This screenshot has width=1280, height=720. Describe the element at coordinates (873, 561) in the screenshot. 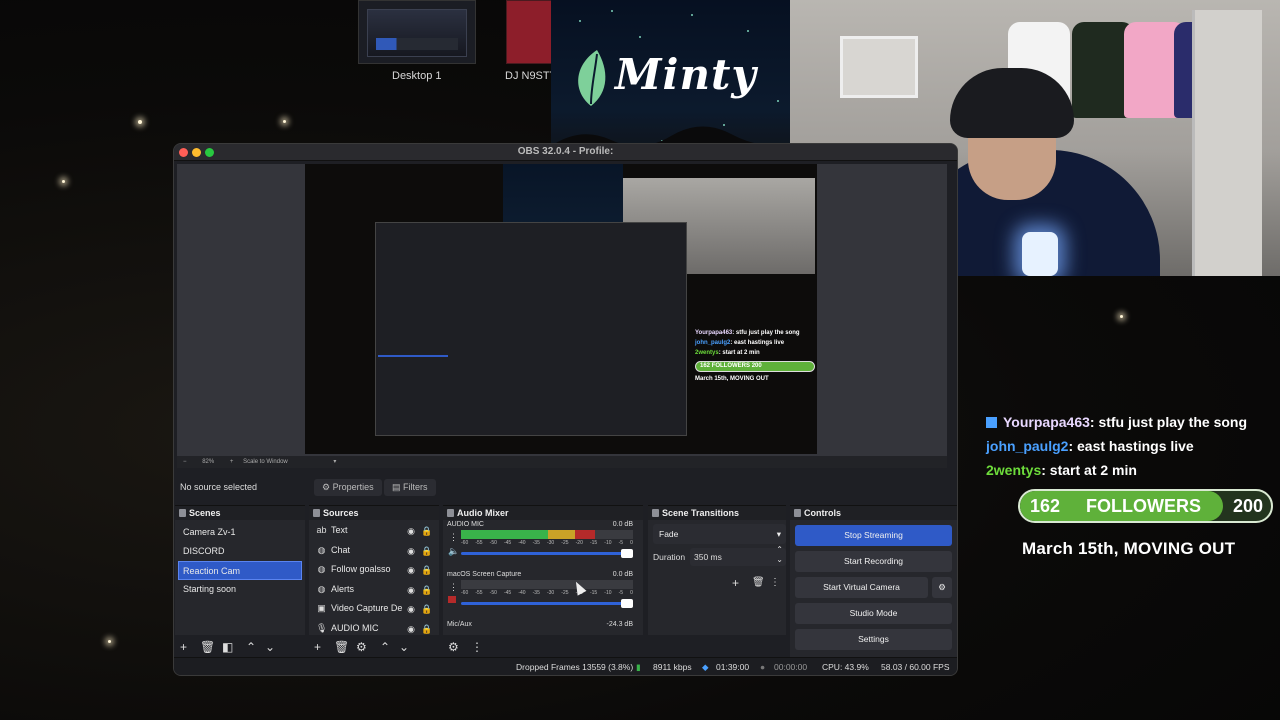

I see `start-recording-button: Start Recording` at that location.